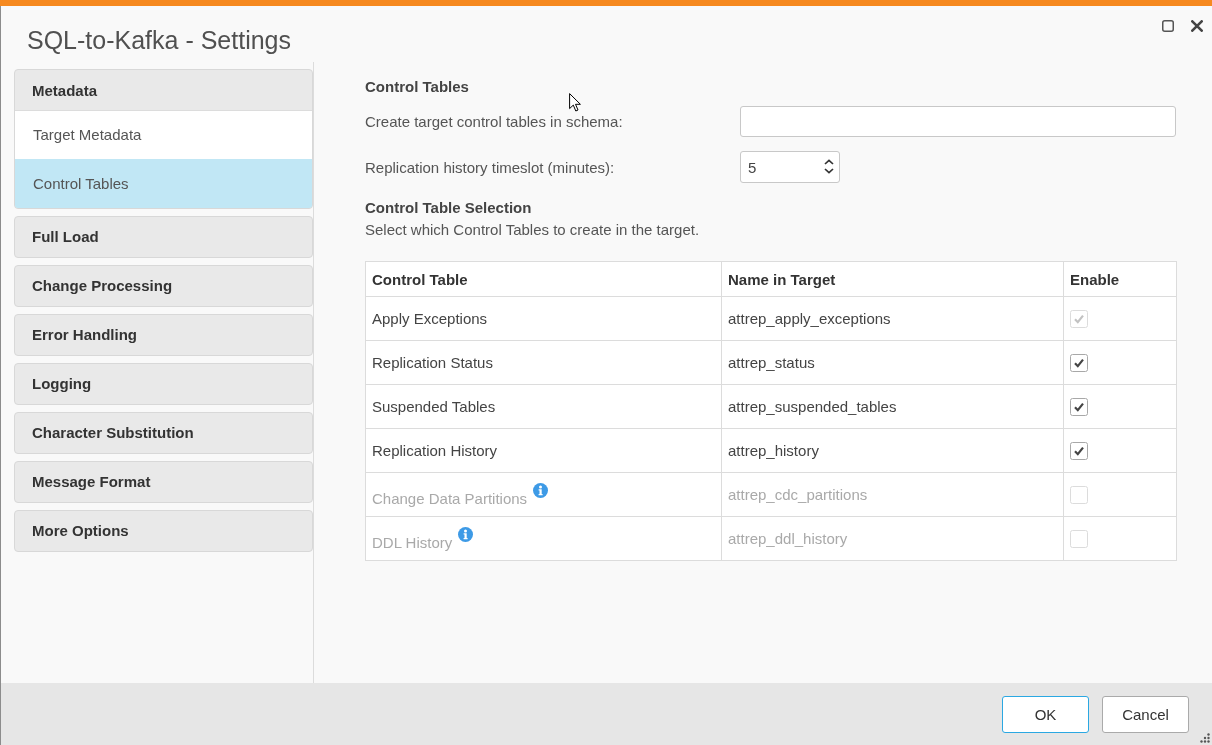  I want to click on control-table-name: DDL History, so click(412, 542).